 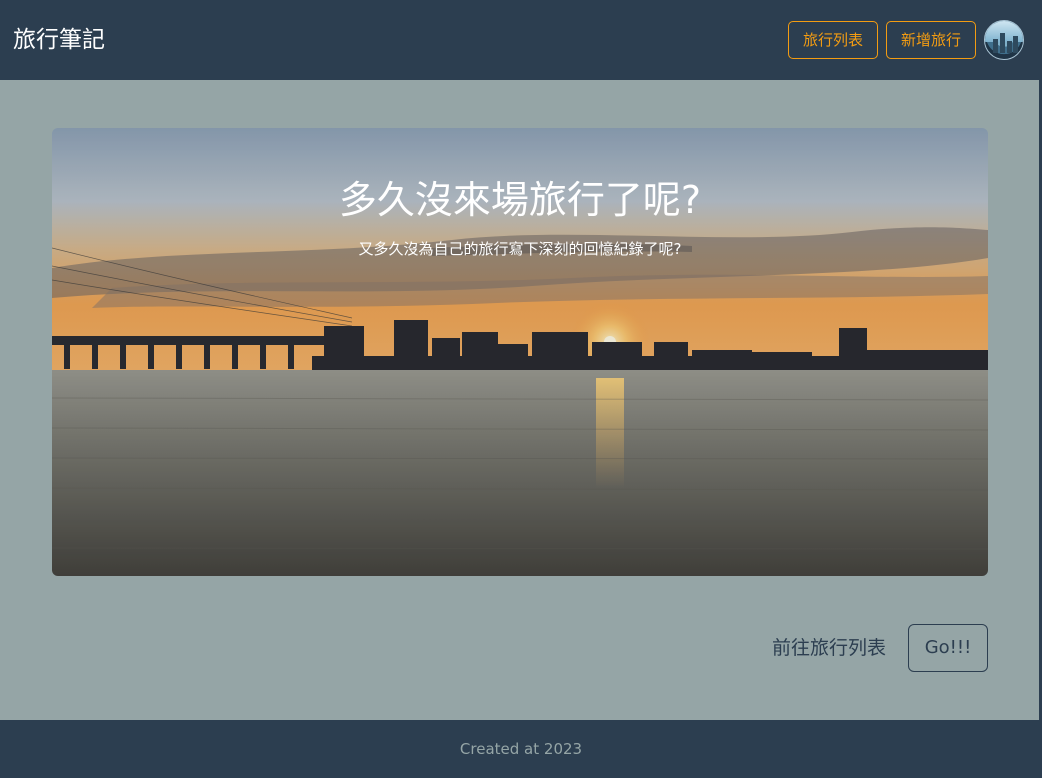 I want to click on new-trip-button: 新增旅行, so click(x=931, y=40).